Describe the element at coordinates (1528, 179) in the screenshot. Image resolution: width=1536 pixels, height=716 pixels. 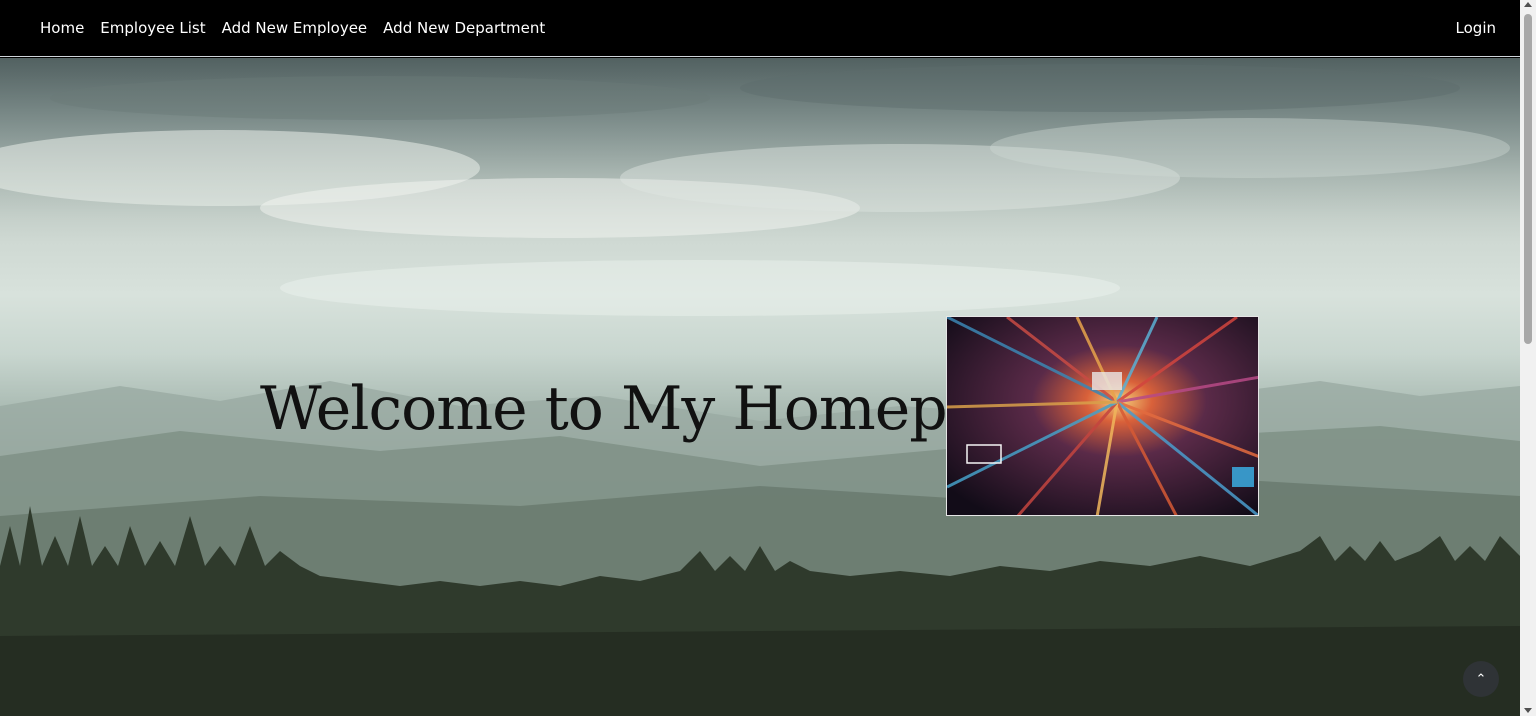
I see `scrollbar-thumb` at that location.